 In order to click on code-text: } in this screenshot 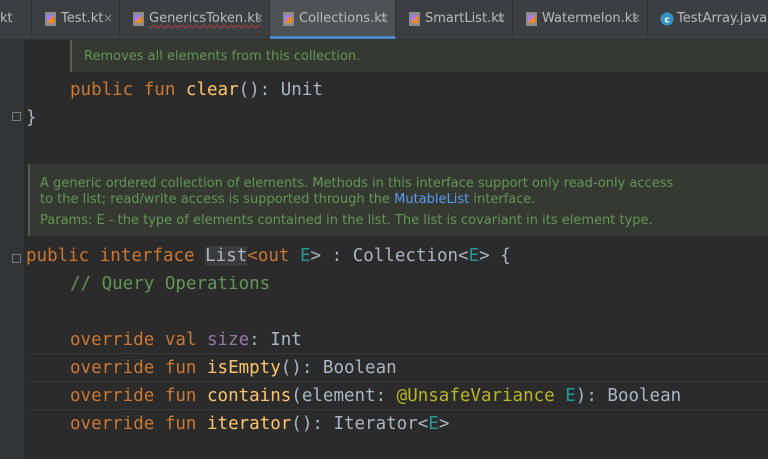, I will do `click(31, 118)`.